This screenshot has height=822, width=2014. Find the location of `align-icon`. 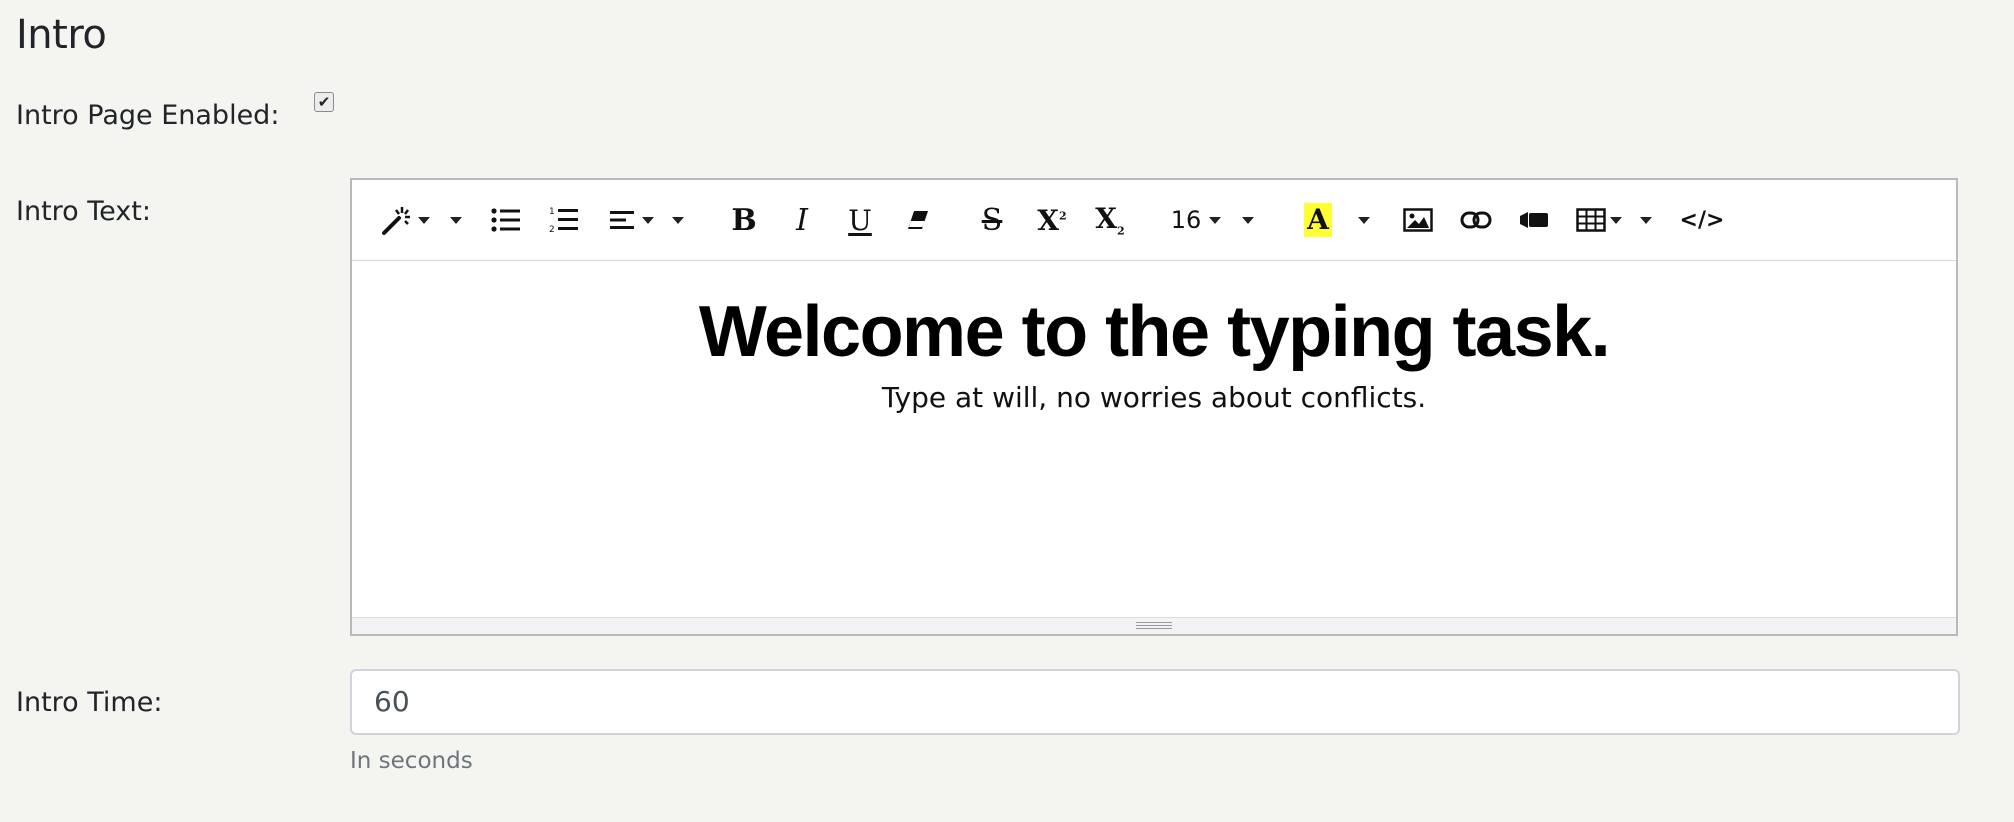

align-icon is located at coordinates (622, 220).